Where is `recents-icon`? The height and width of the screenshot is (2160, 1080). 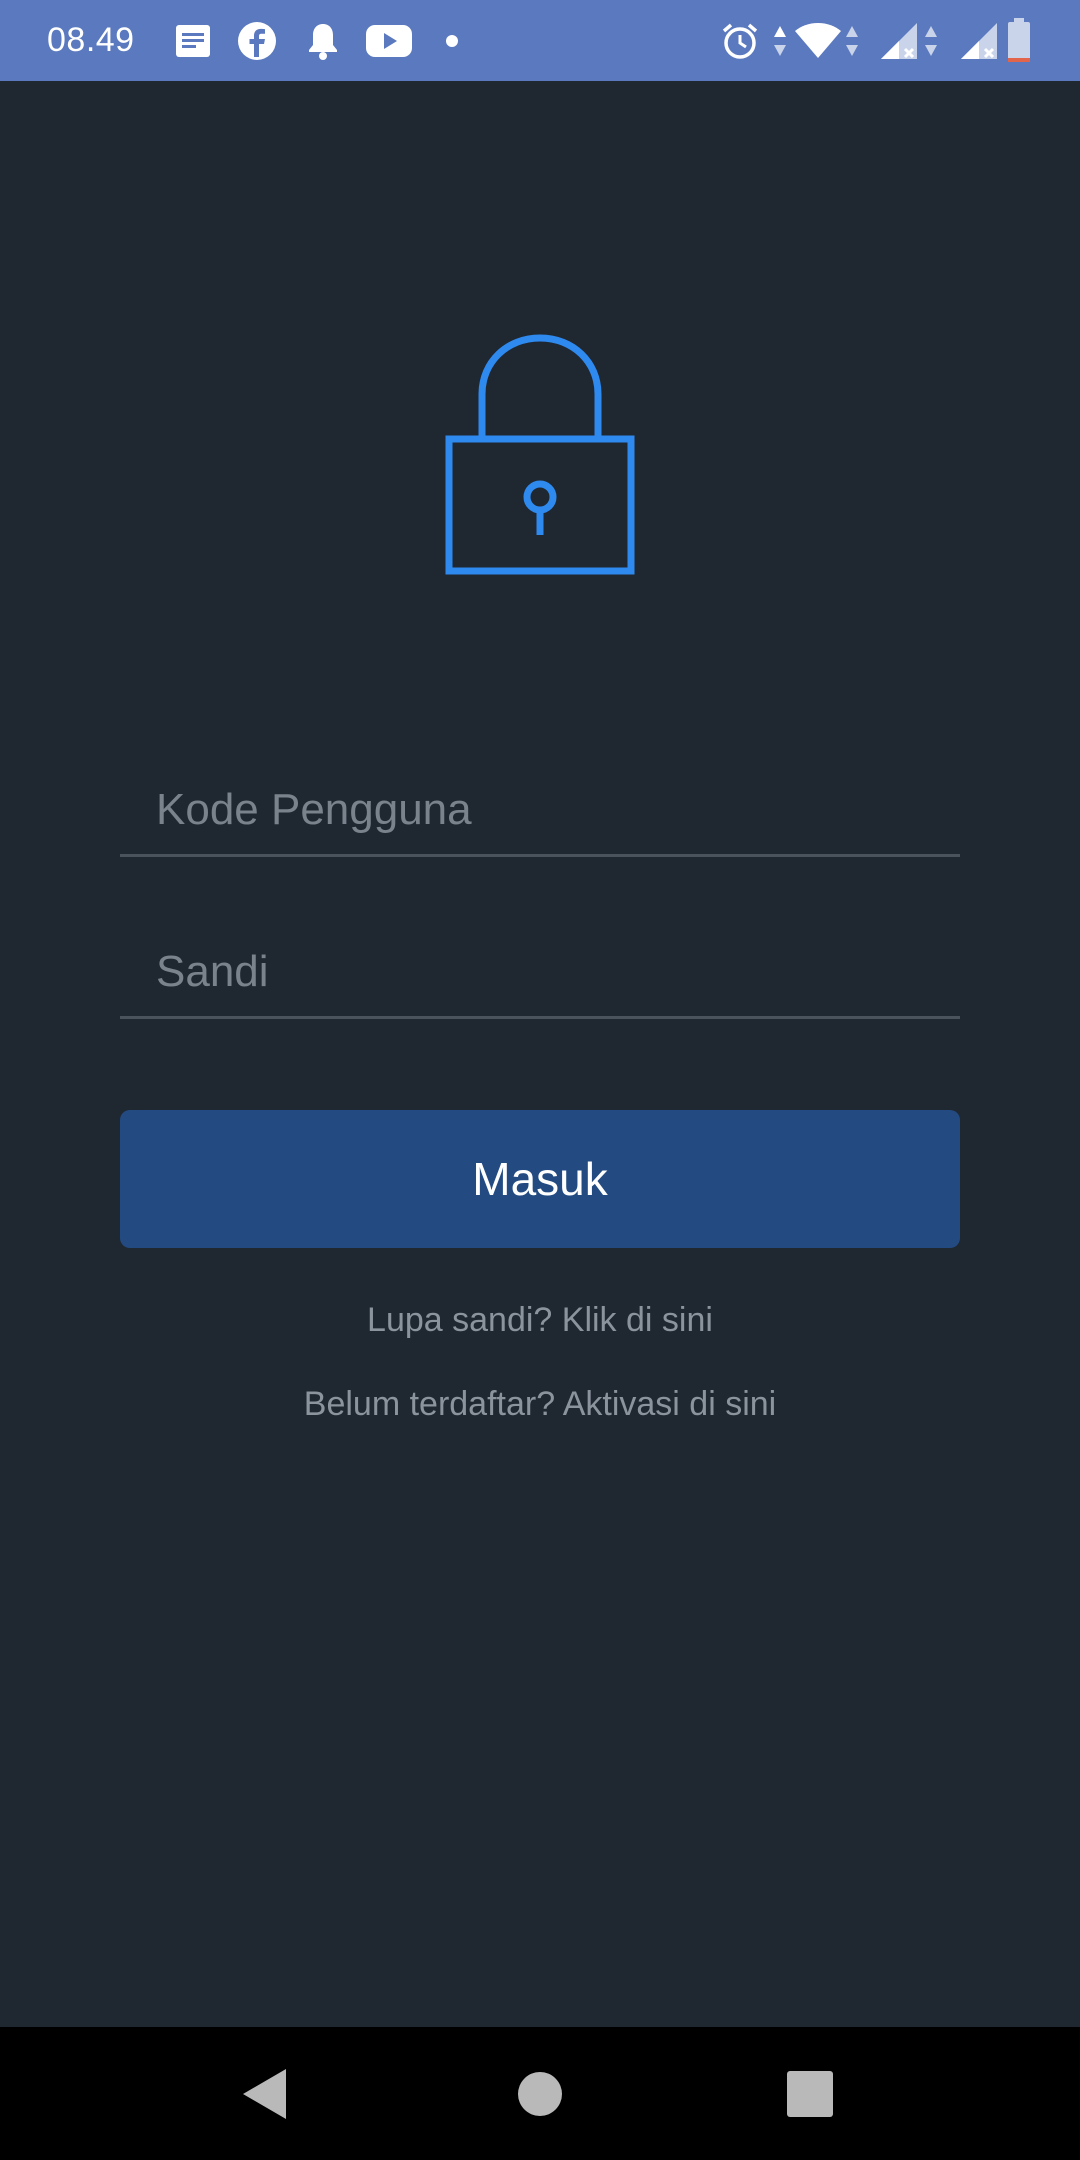 recents-icon is located at coordinates (810, 2093).